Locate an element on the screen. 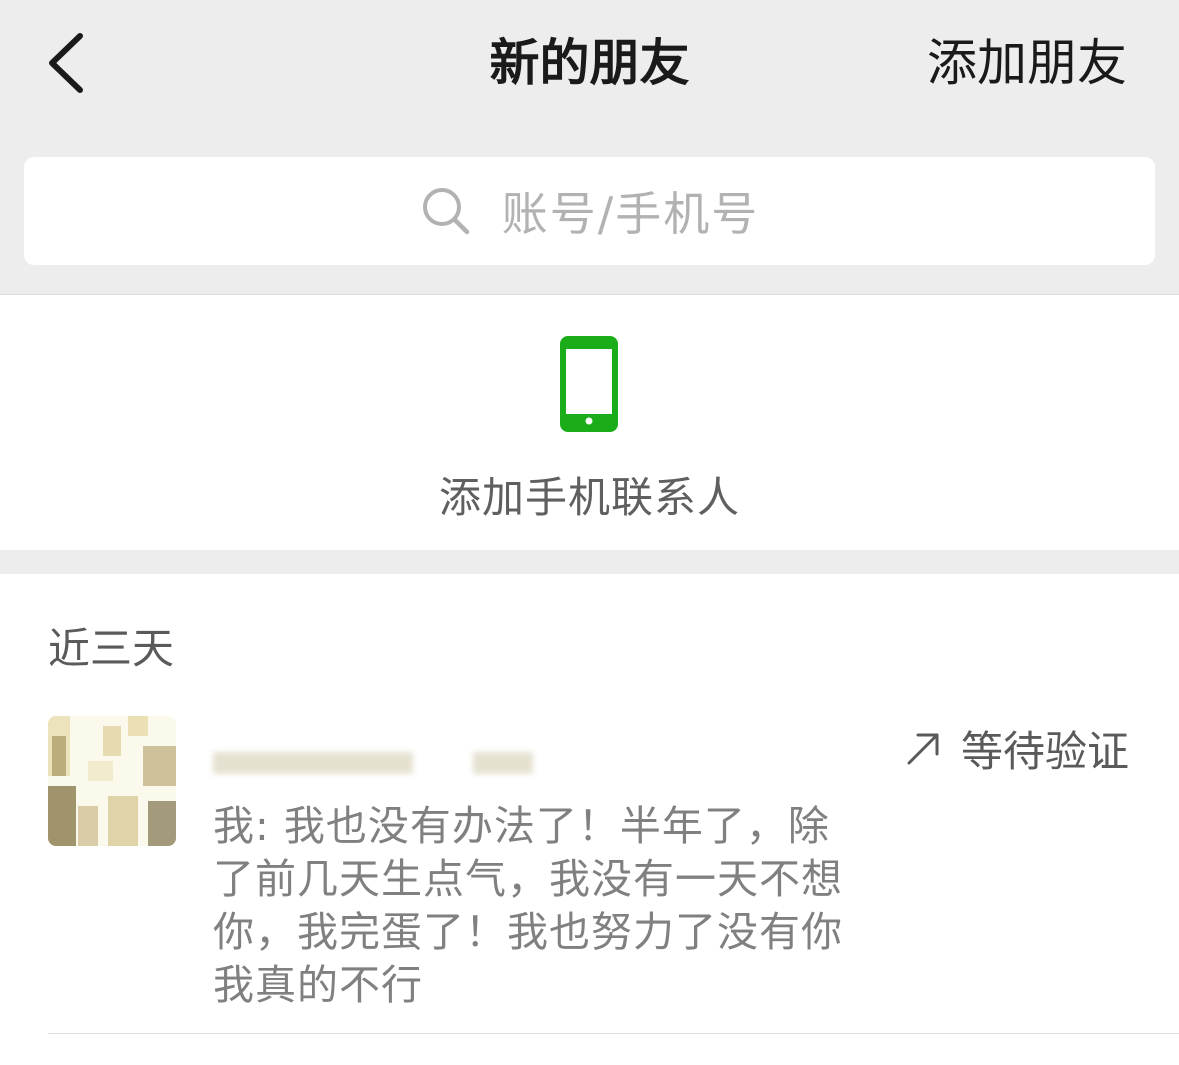 The width and height of the screenshot is (1179, 1065). avatar is located at coordinates (112, 781).